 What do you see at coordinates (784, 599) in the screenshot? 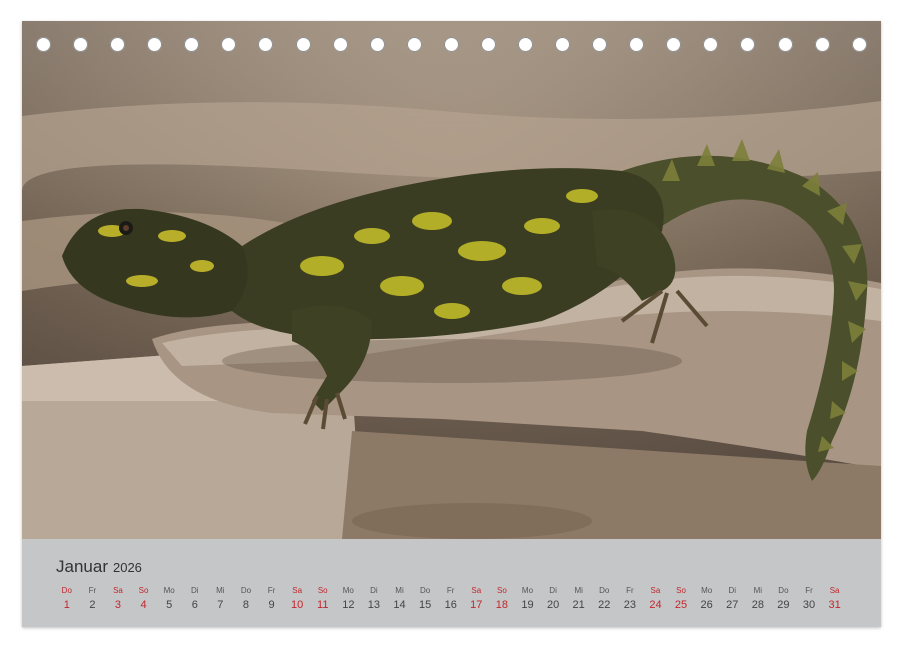
I see `day-cell: Do 29` at bounding box center [784, 599].